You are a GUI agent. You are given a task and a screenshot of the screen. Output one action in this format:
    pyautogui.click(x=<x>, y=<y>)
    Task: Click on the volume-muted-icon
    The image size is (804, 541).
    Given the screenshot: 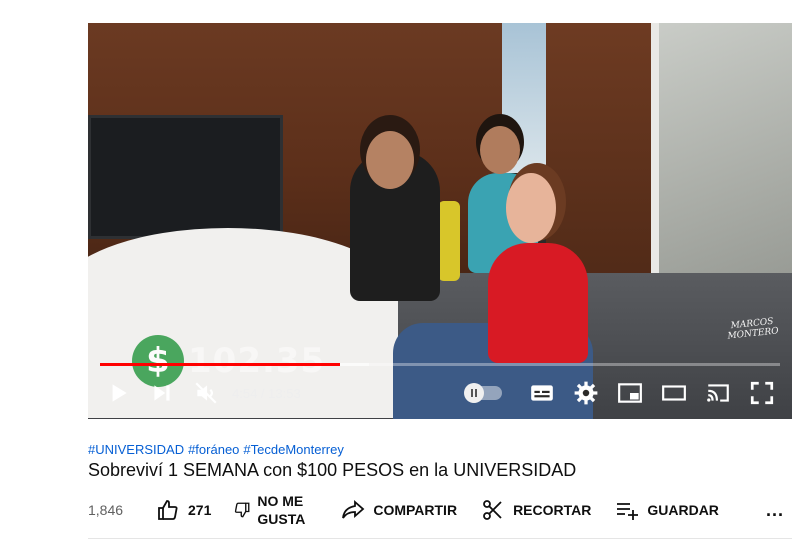 What is the action you would take?
    pyautogui.click(x=206, y=393)
    